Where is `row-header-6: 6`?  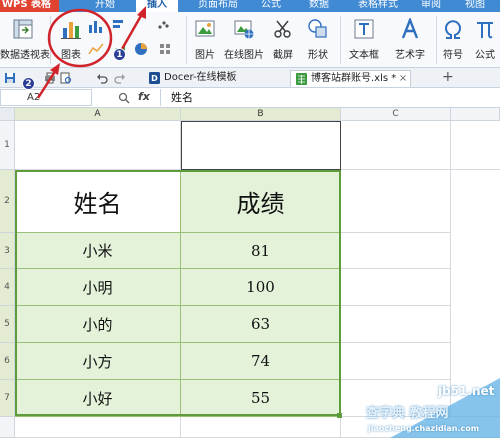 row-header-6: 6 is located at coordinates (7, 361).